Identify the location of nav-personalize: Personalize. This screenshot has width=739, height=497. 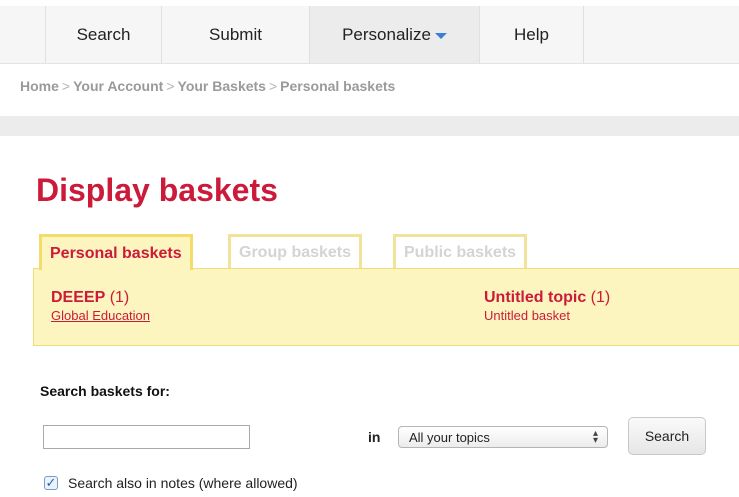
(394, 34).